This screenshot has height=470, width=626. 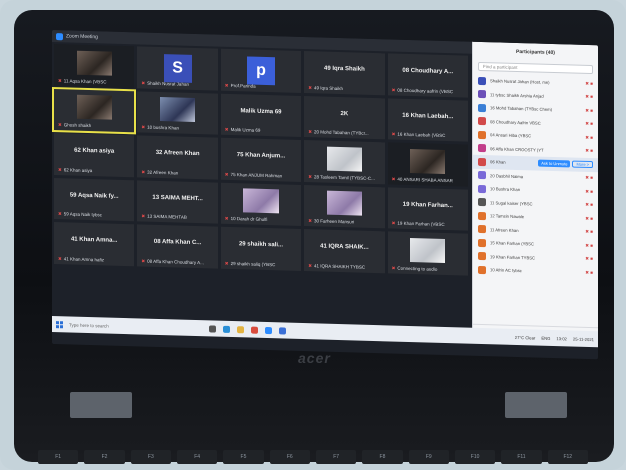 I want to click on video-tile: 13 SAIMA MEHT... ✖ 13 SAIMA MEHTAB, so click(x=177, y=201).